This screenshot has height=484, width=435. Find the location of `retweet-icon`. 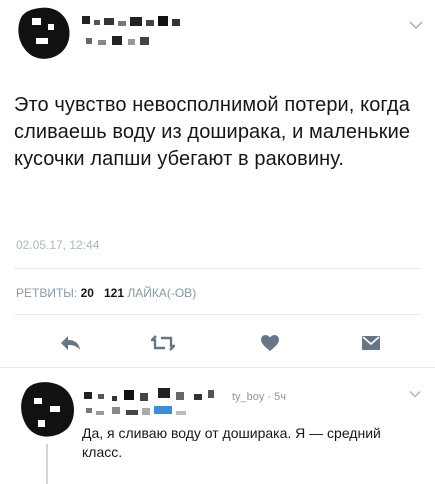

retweet-icon is located at coordinates (163, 343).